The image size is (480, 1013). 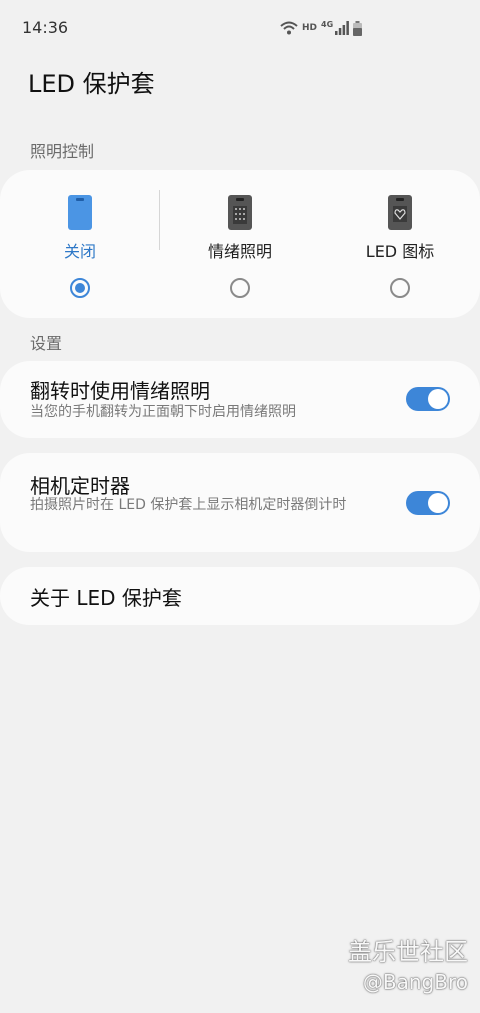 I want to click on mode-option-off: 关闭, so click(x=80, y=244).